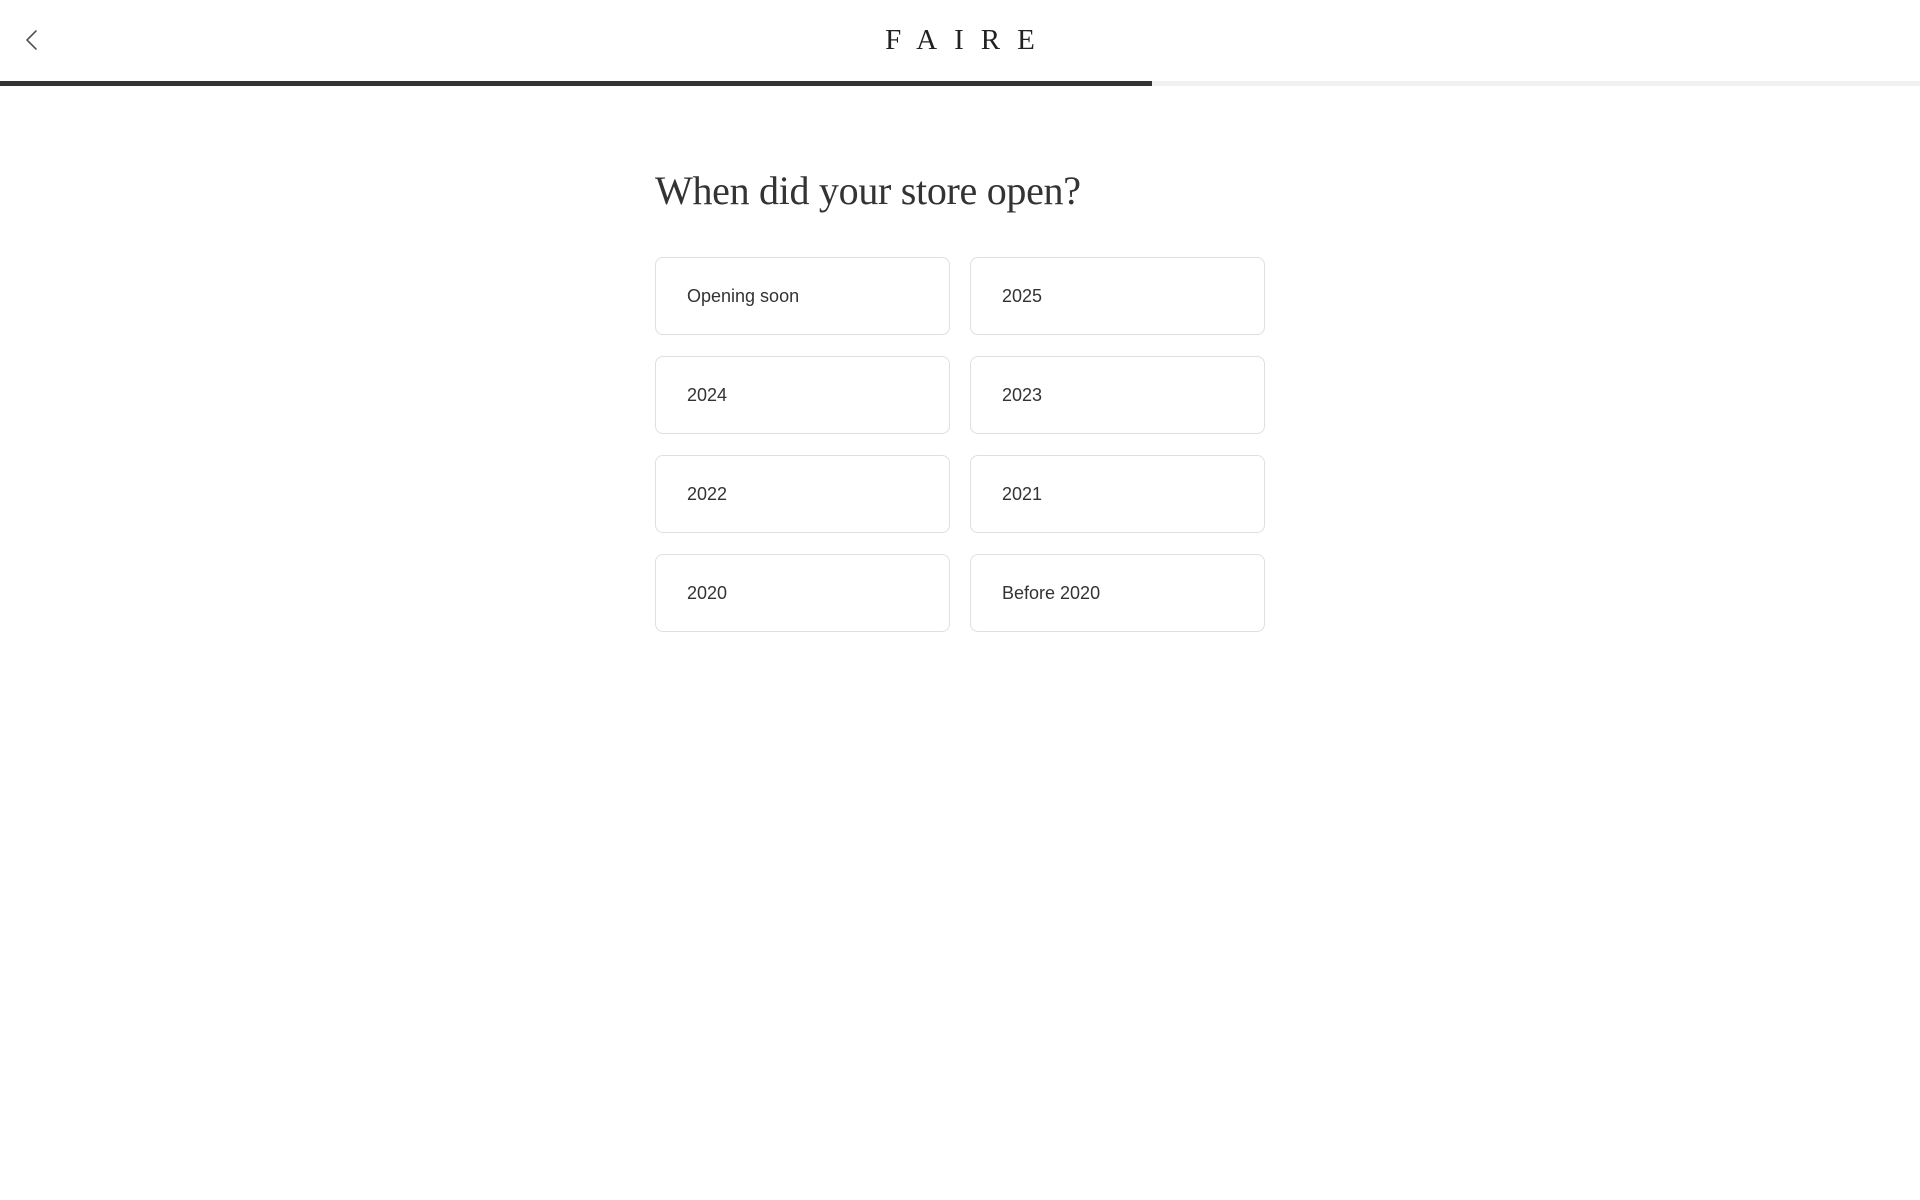 Image resolution: width=1920 pixels, height=1200 pixels. Describe the element at coordinates (802, 296) in the screenshot. I see `option-opening-soon: Opening soon` at that location.